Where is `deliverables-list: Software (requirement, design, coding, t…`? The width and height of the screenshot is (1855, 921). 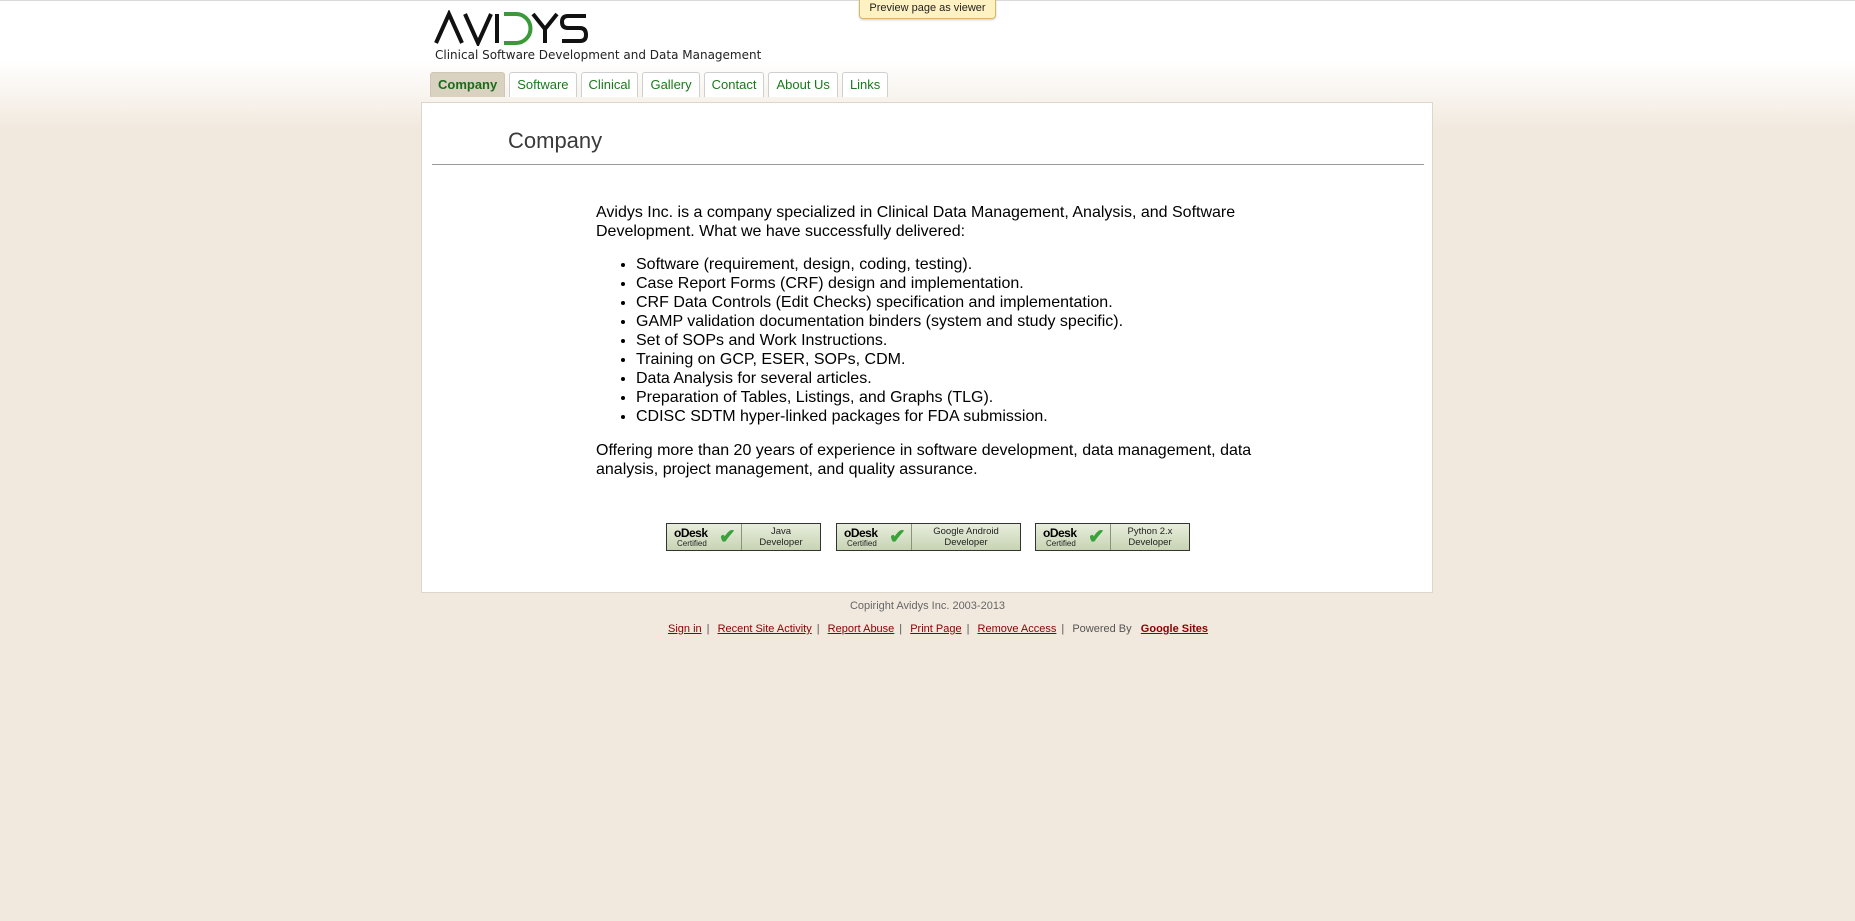 deliverables-list: Software (requirement, design, coding, t… is located at coordinates (926, 340).